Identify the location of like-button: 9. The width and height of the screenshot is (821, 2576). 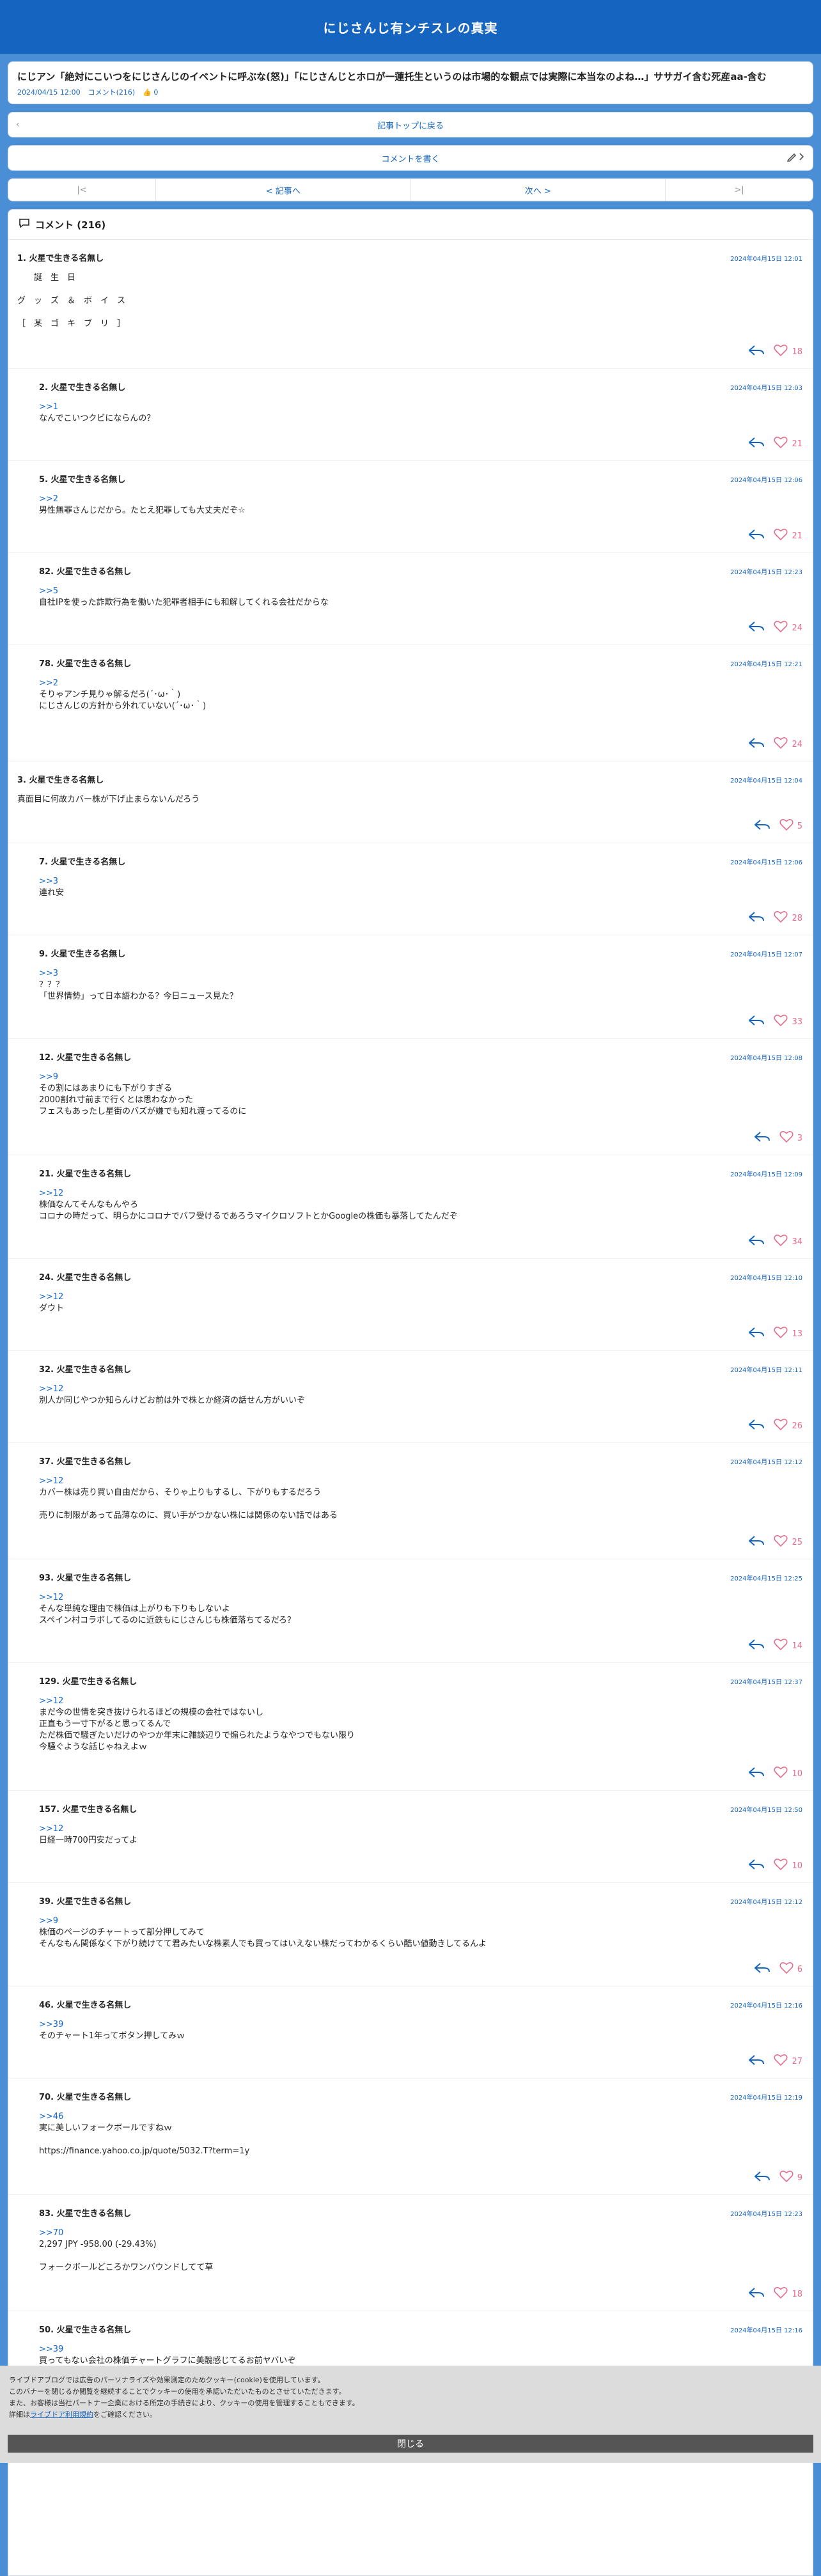
(790, 2177).